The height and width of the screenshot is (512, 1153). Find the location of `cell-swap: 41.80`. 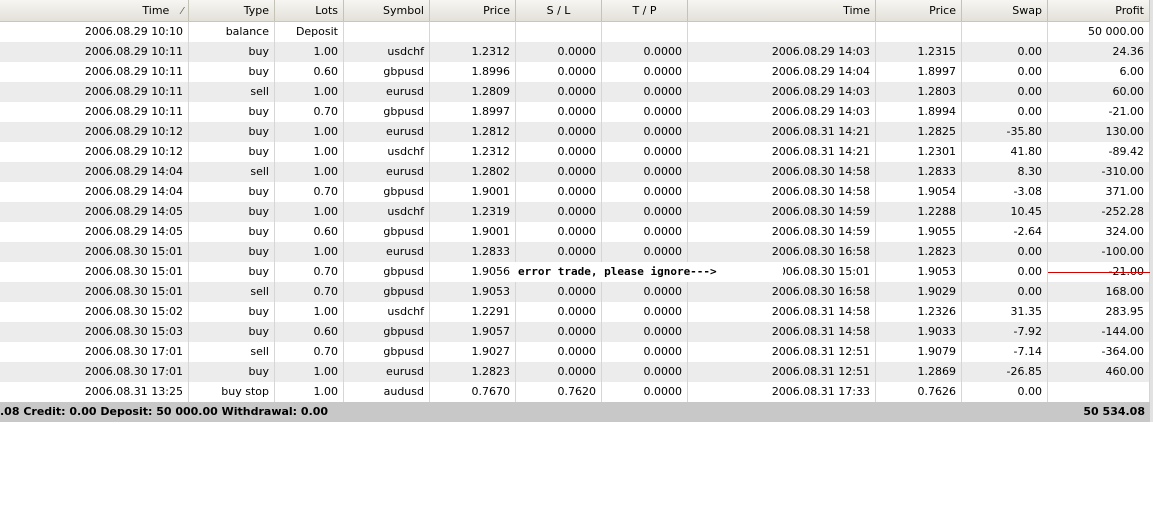

cell-swap: 41.80 is located at coordinates (1005, 152).